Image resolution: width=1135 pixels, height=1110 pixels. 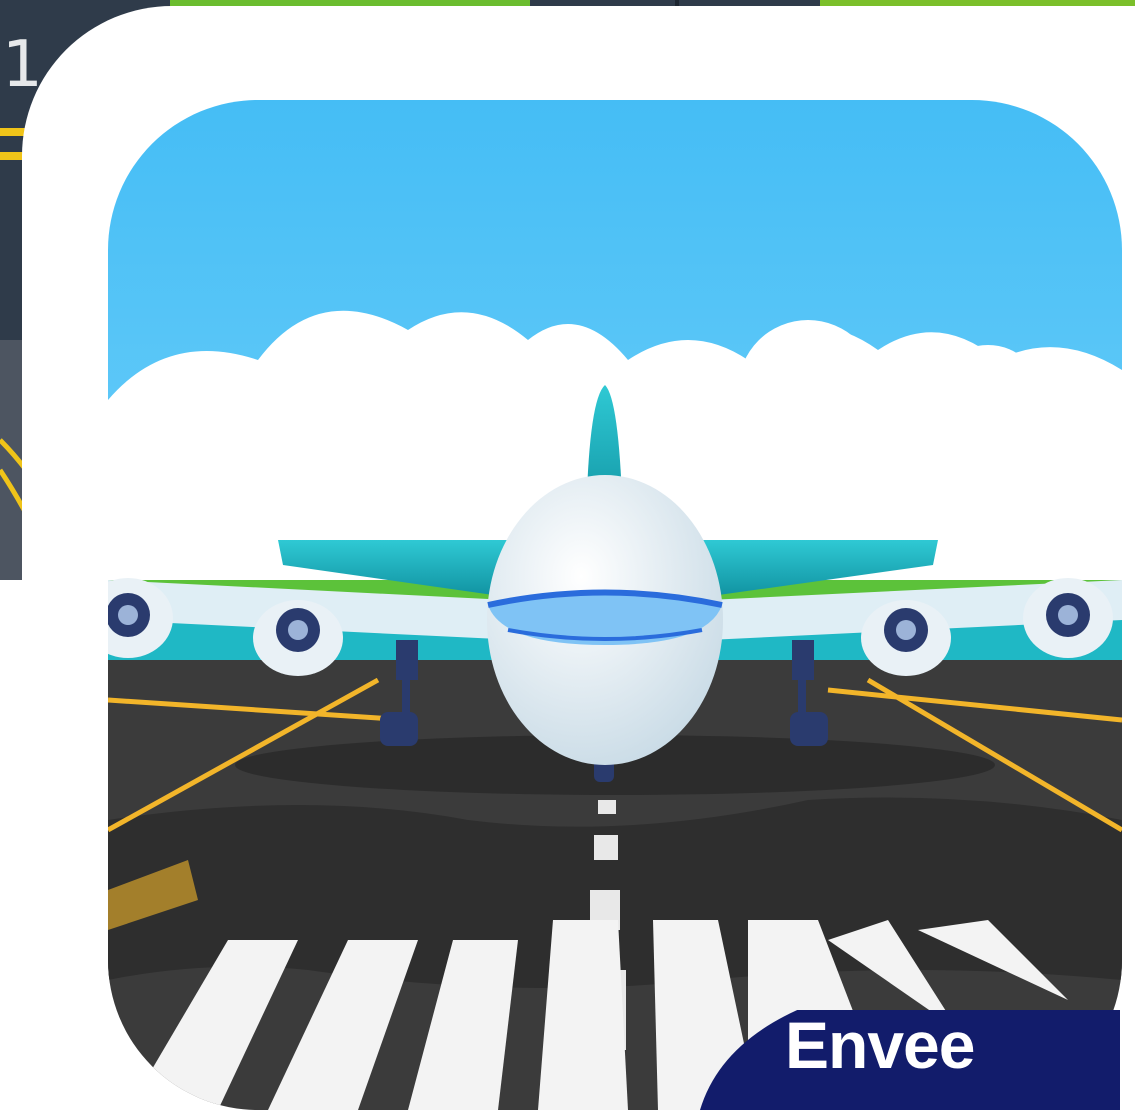 I want to click on brand-label: Envee, so click(x=880, y=1045).